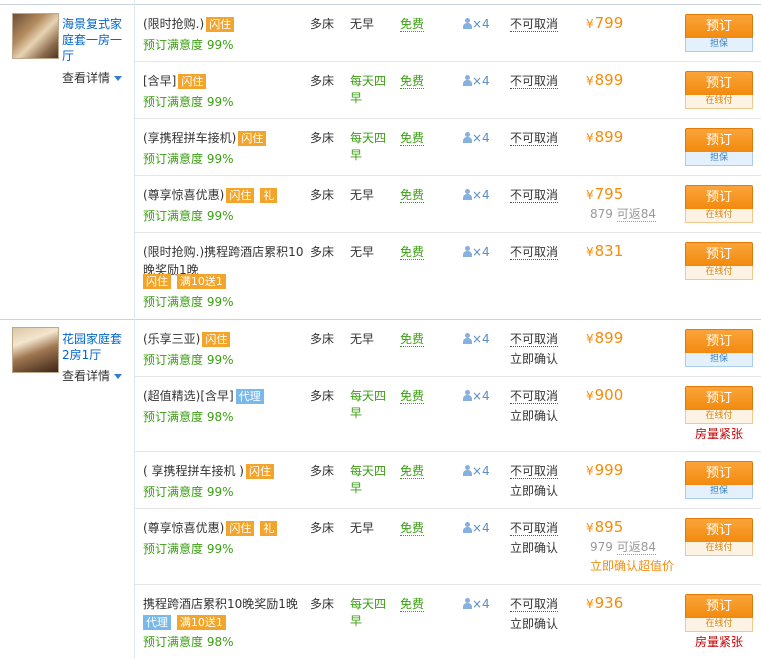 The image size is (761, 659). What do you see at coordinates (623, 547) in the screenshot?
I see `cashback-info: 979 可返84` at bounding box center [623, 547].